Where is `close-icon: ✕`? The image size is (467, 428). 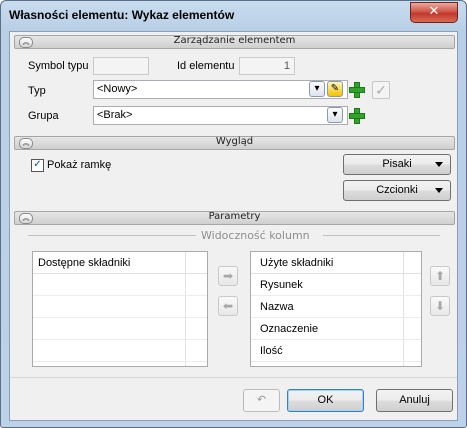 close-icon: ✕ is located at coordinates (434, 11).